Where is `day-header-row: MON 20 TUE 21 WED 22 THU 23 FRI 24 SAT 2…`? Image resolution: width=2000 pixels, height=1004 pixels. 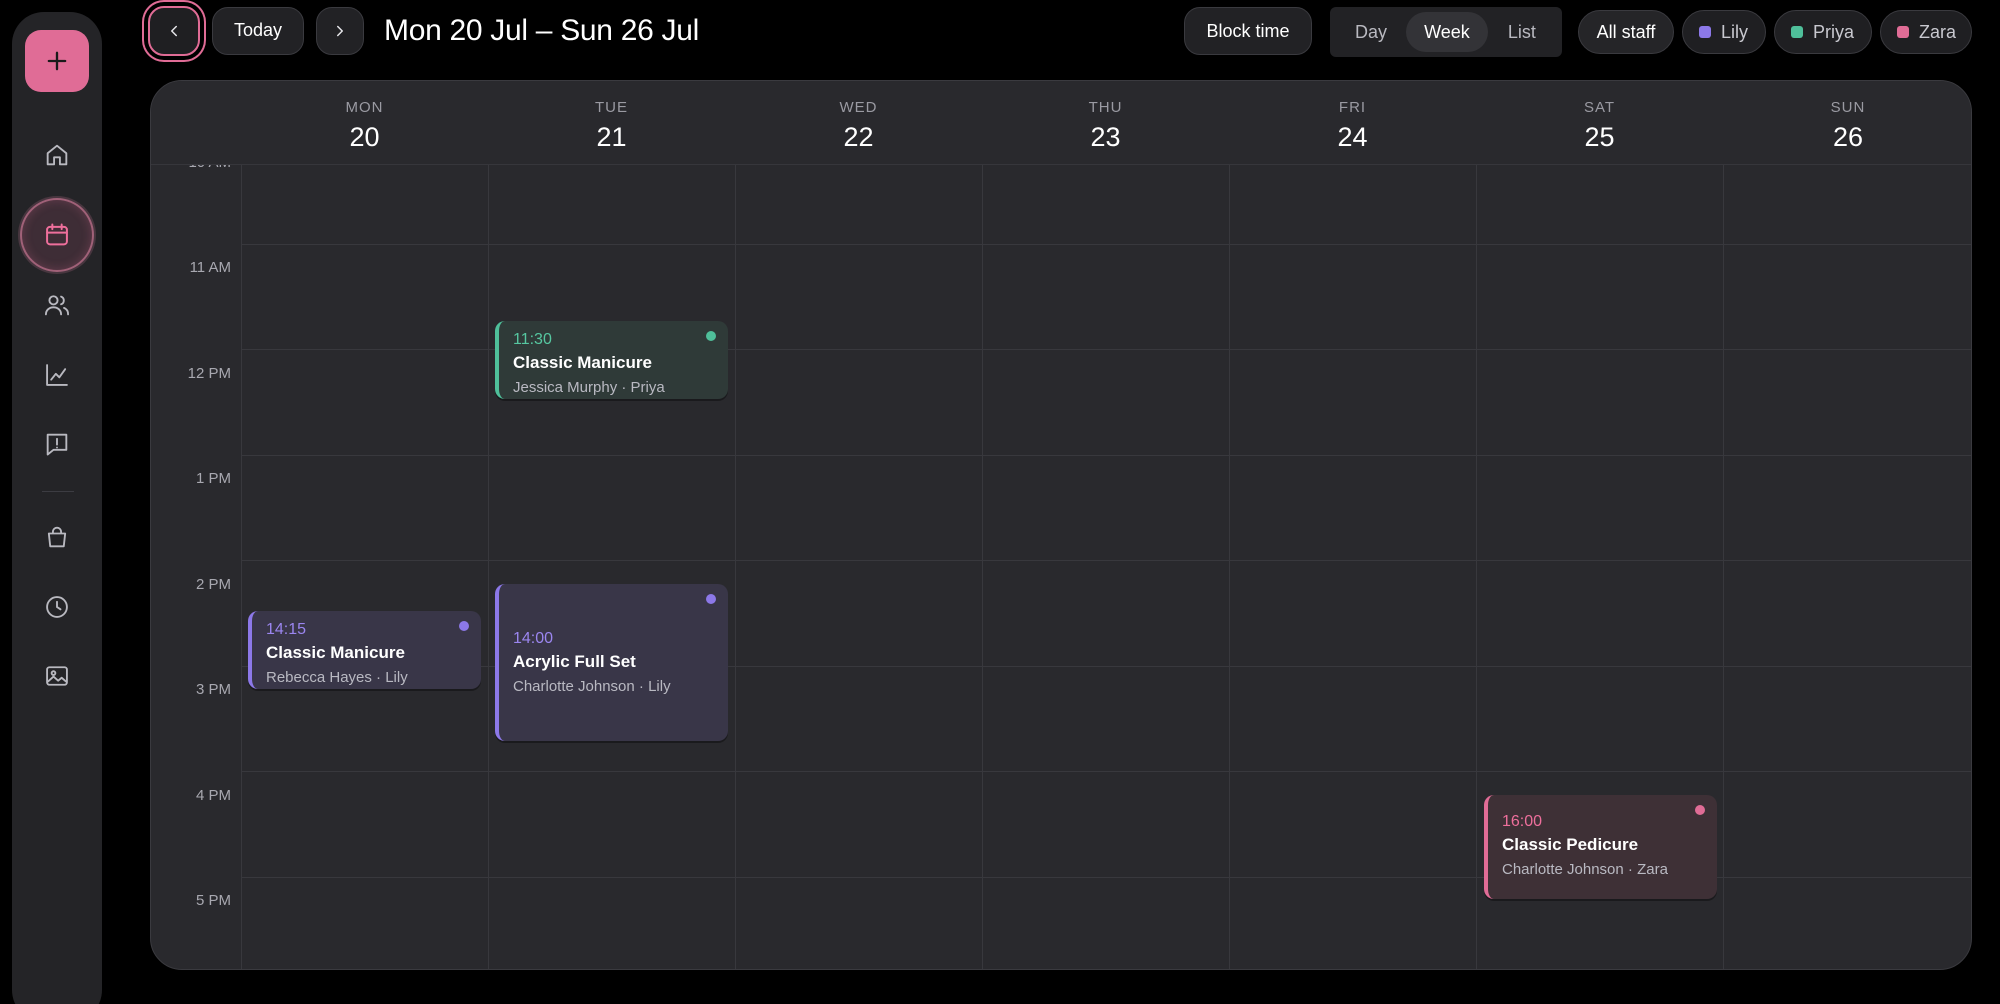 day-header-row: MON 20 TUE 21 WED 22 THU 23 FRI 24 SAT 2… is located at coordinates (1061, 123).